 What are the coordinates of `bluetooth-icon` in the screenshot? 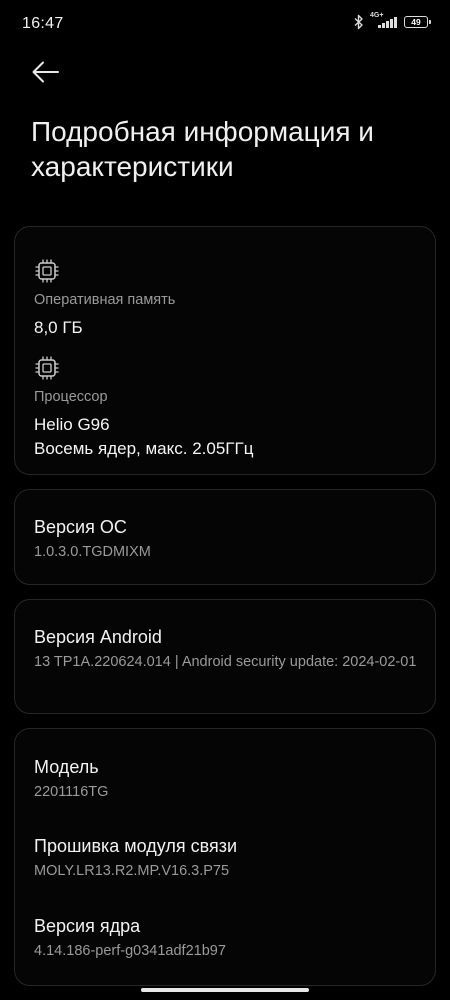 It's located at (358, 22).